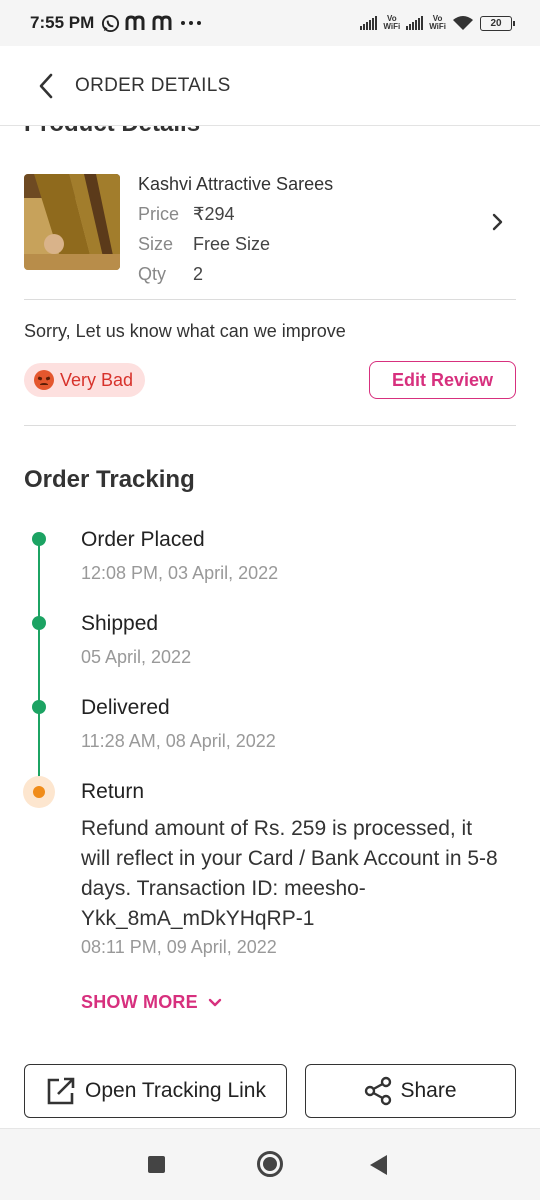 The image size is (540, 1200). I want to click on more-dots-icon, so click(191, 23).